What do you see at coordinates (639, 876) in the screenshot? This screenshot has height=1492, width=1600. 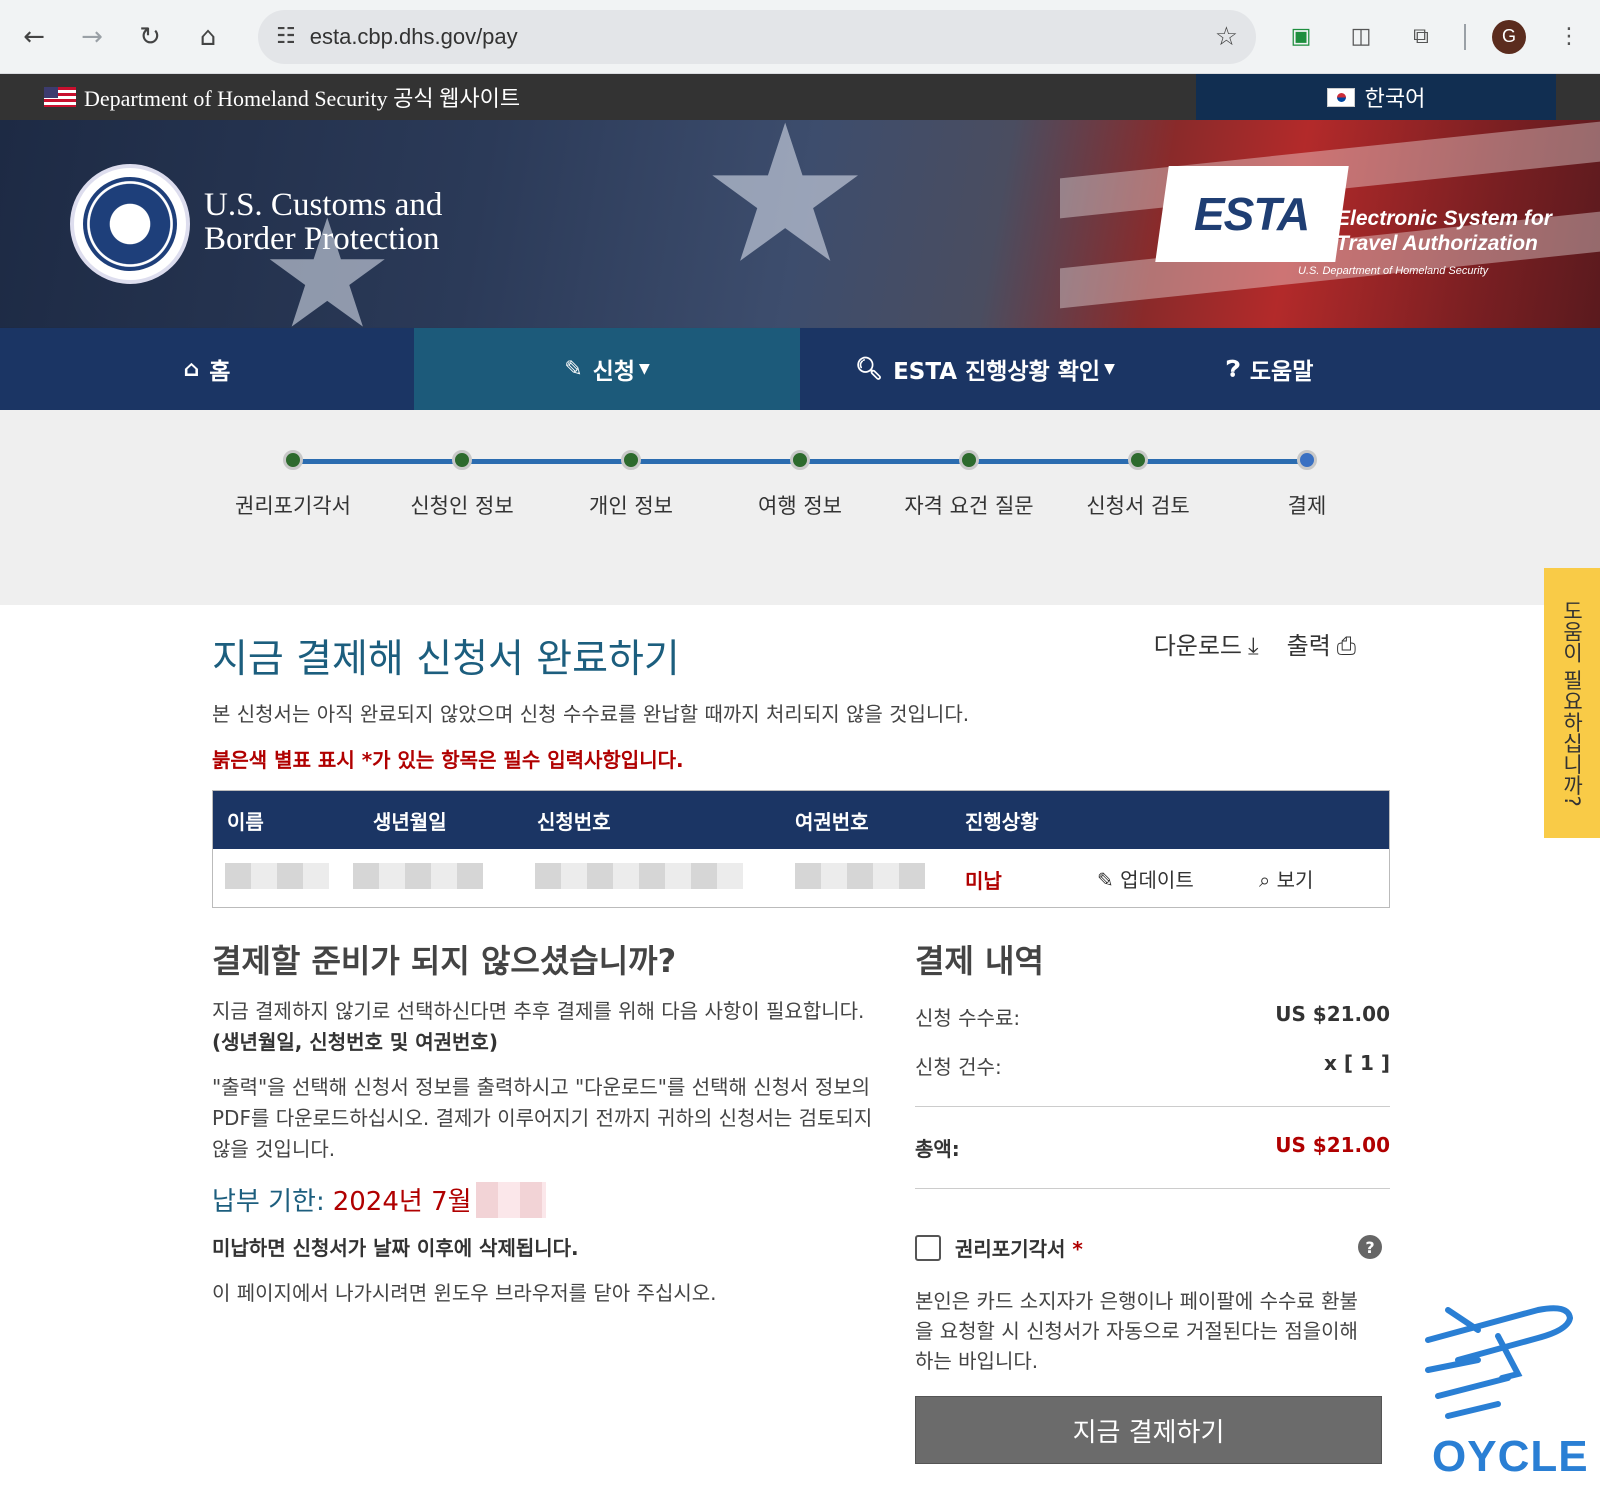 I see `redacted-application-number` at bounding box center [639, 876].